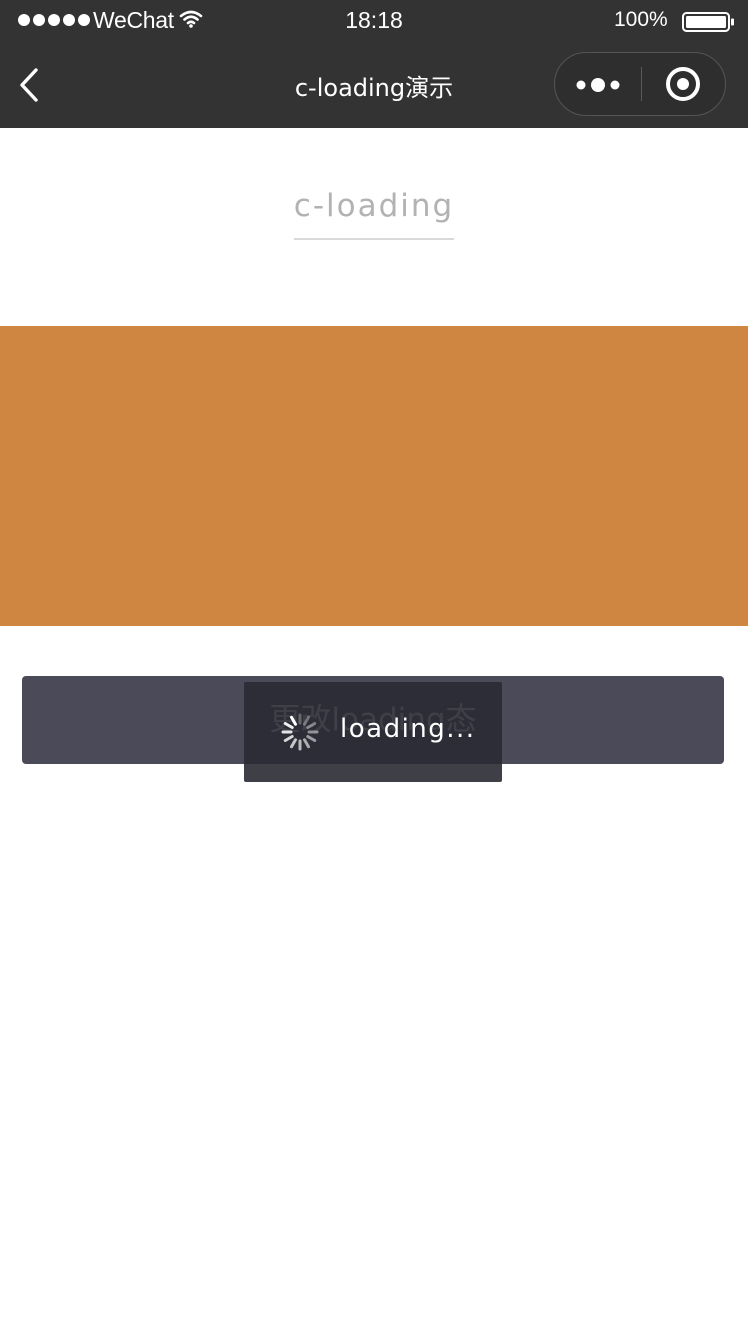 Image resolution: width=748 pixels, height=1332 pixels. I want to click on navigation-bar: c-loading演示, so click(374, 85).